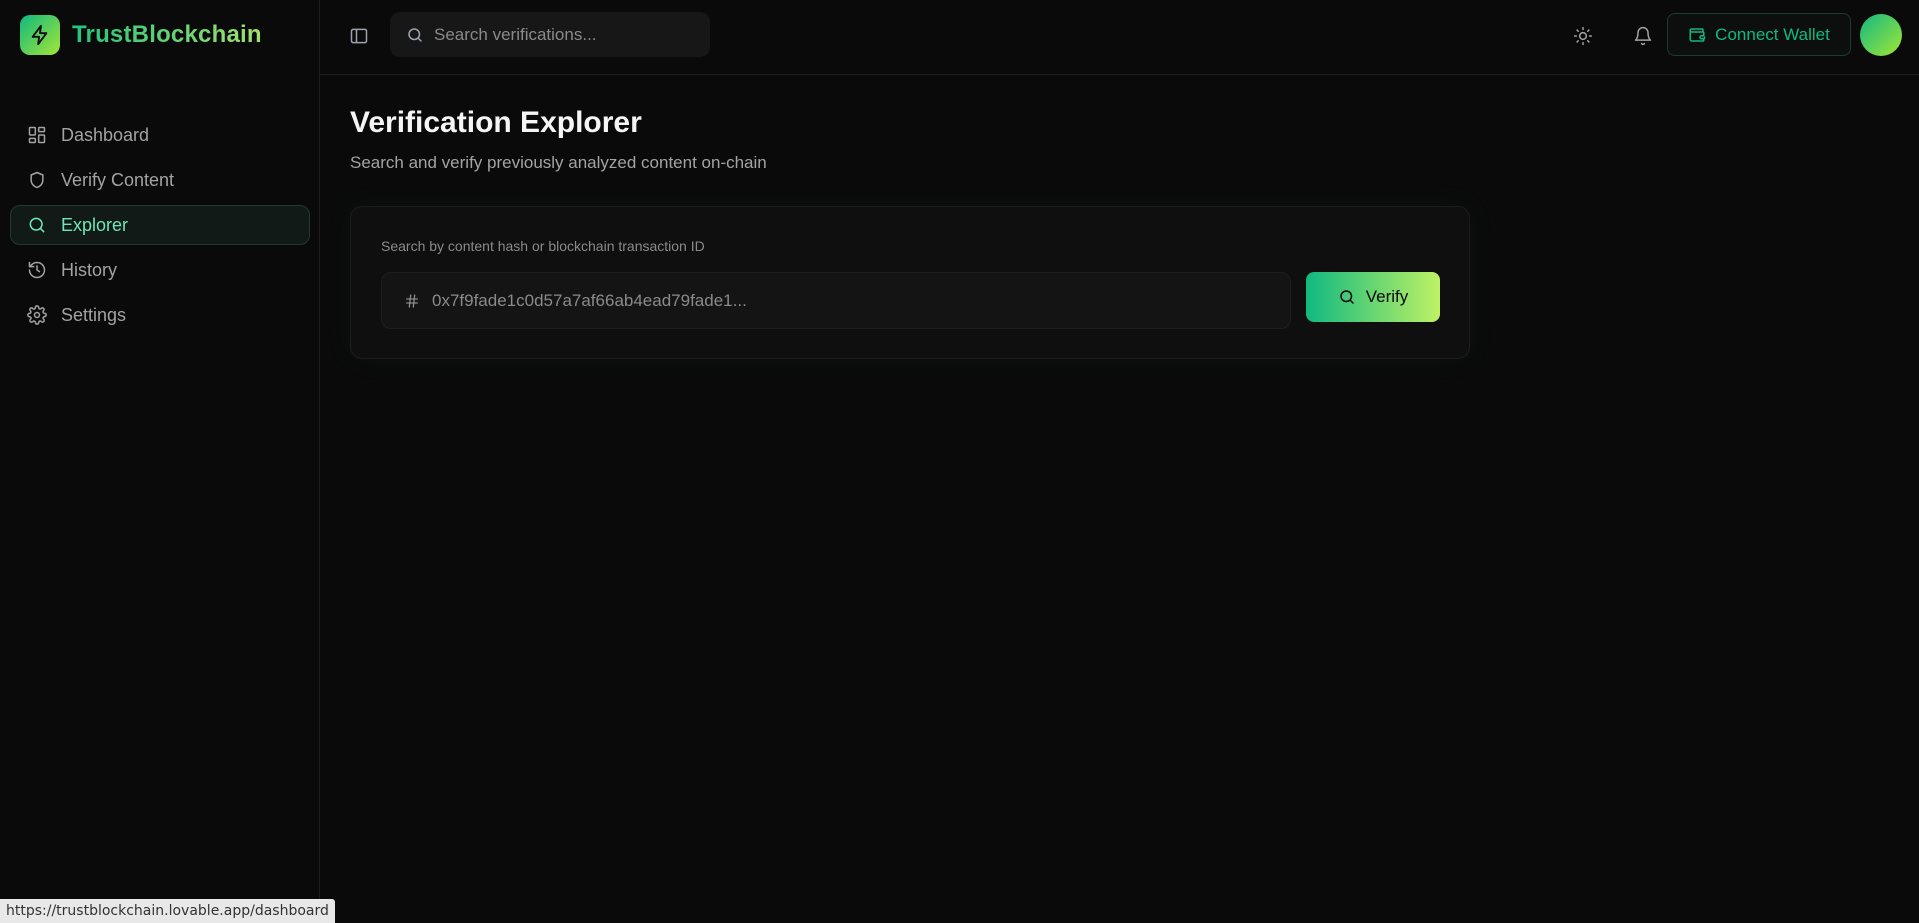 The image size is (1919, 923). What do you see at coordinates (37, 180) in the screenshot?
I see `shield-icon` at bounding box center [37, 180].